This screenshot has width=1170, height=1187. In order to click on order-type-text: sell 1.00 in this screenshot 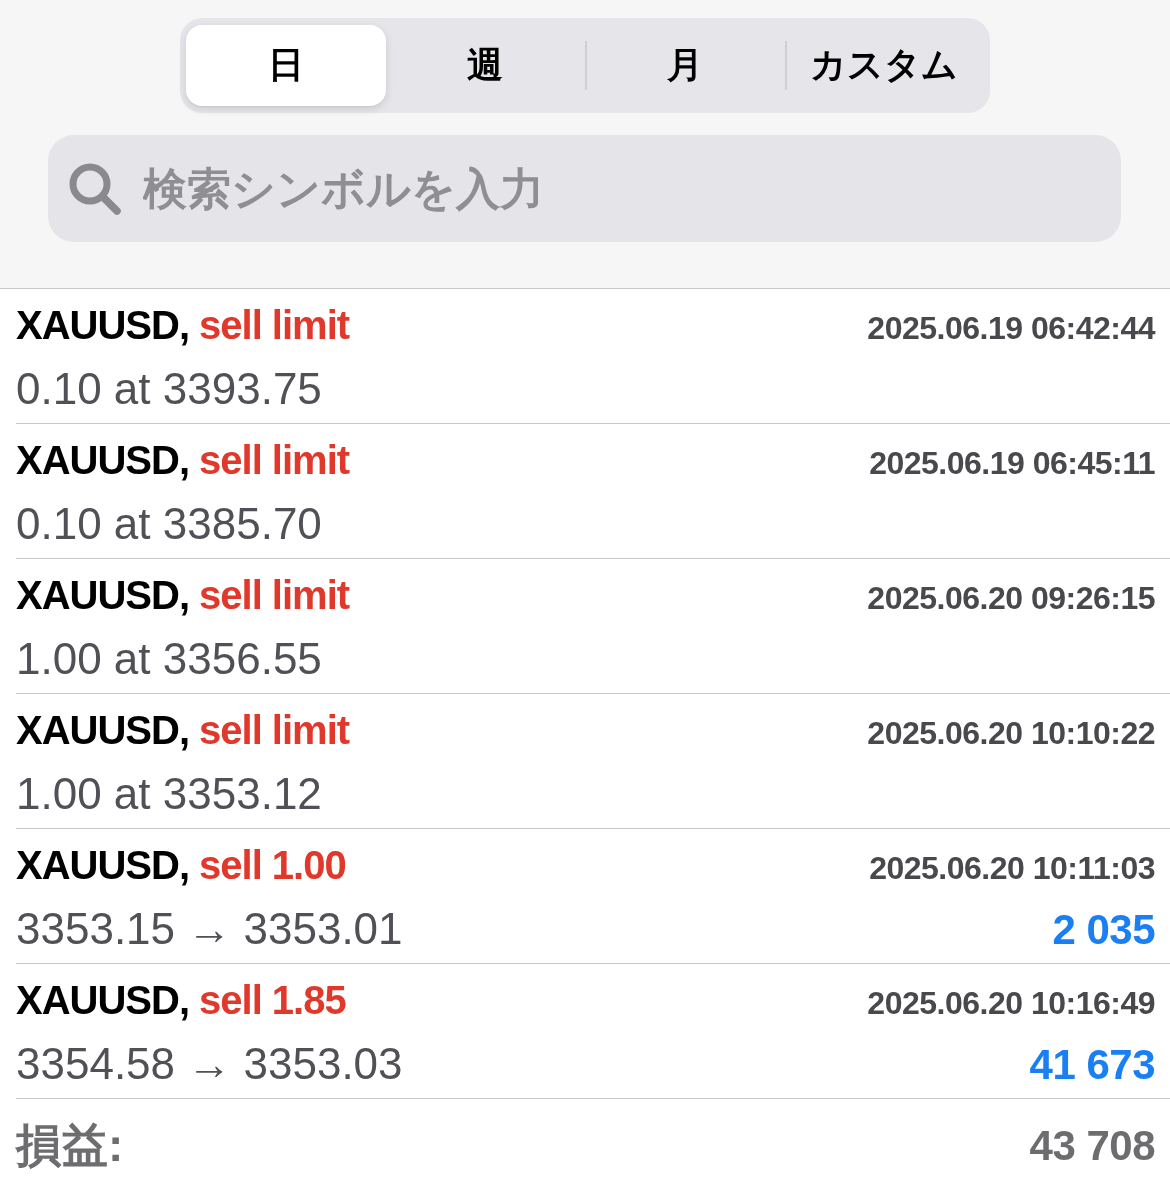, I will do `click(272, 865)`.